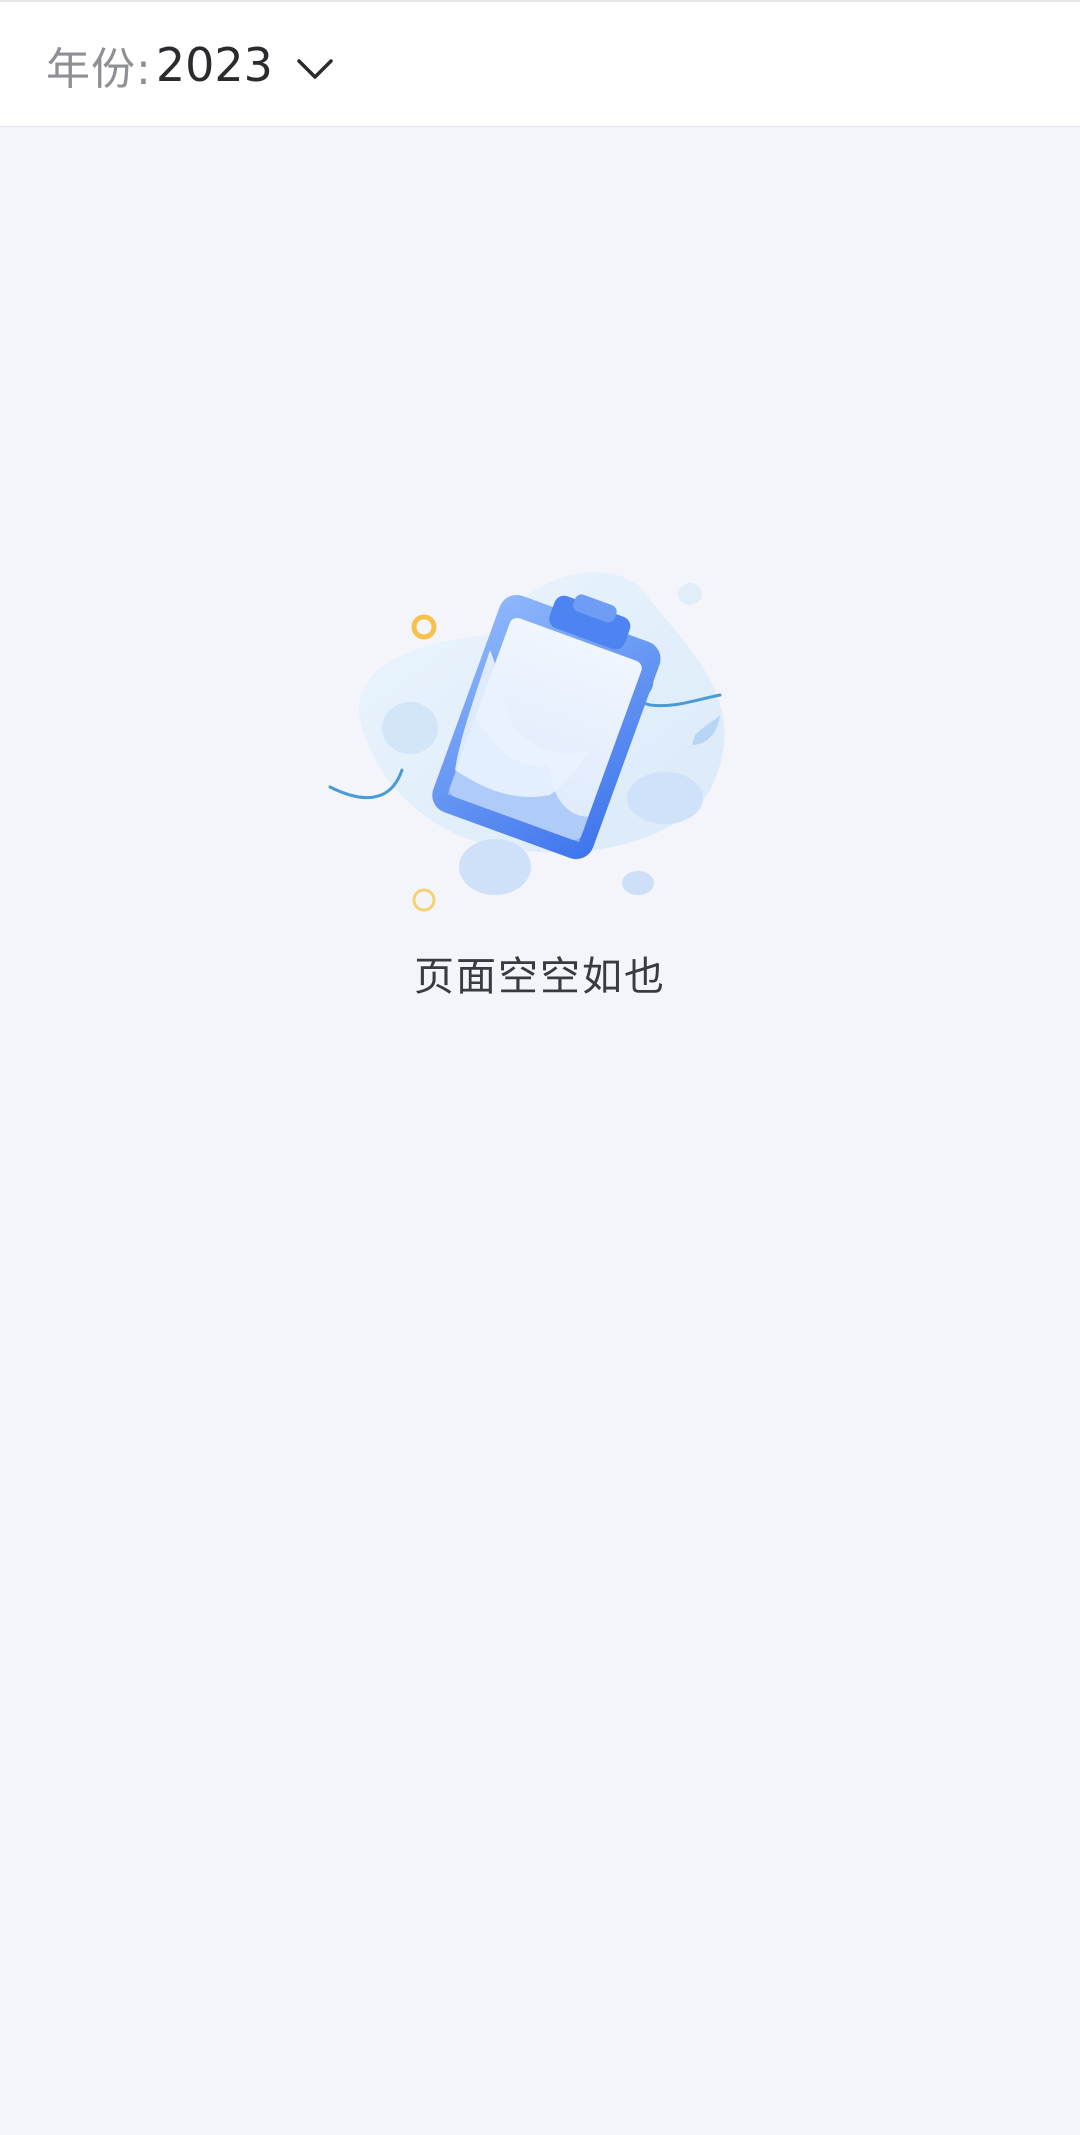  What do you see at coordinates (526, 741) in the screenshot?
I see `empty-clipboard-illustration` at bounding box center [526, 741].